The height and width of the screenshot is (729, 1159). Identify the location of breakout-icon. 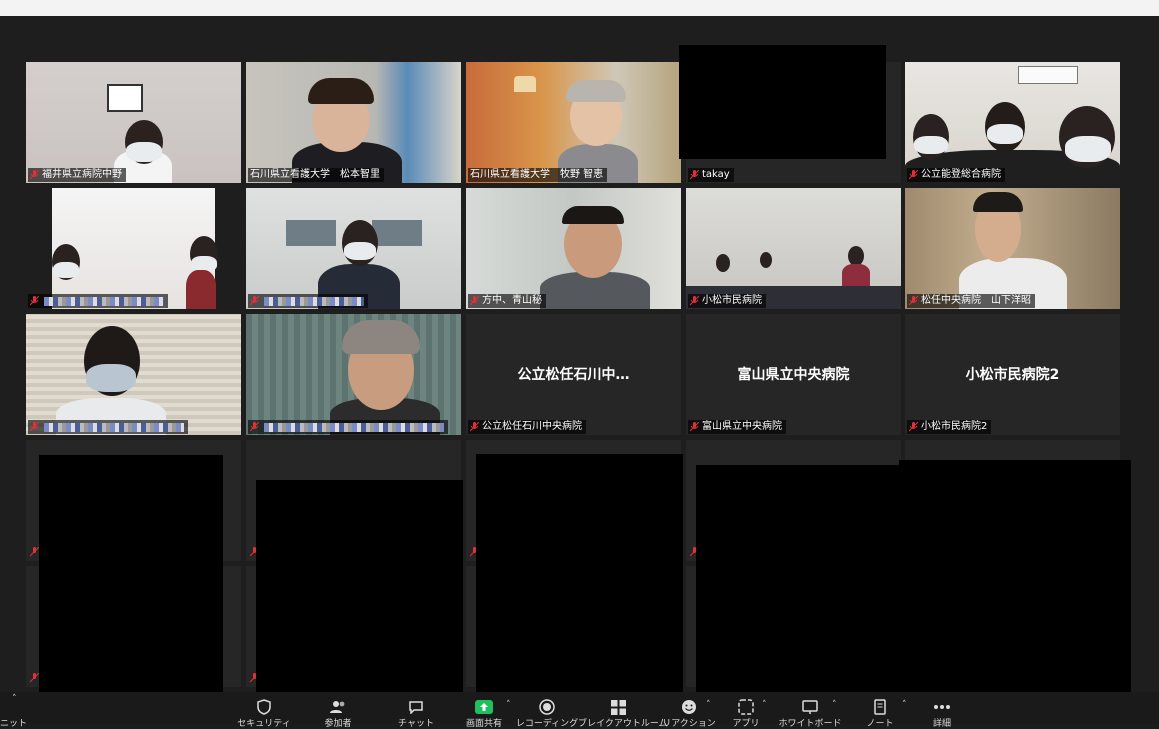
(618, 707).